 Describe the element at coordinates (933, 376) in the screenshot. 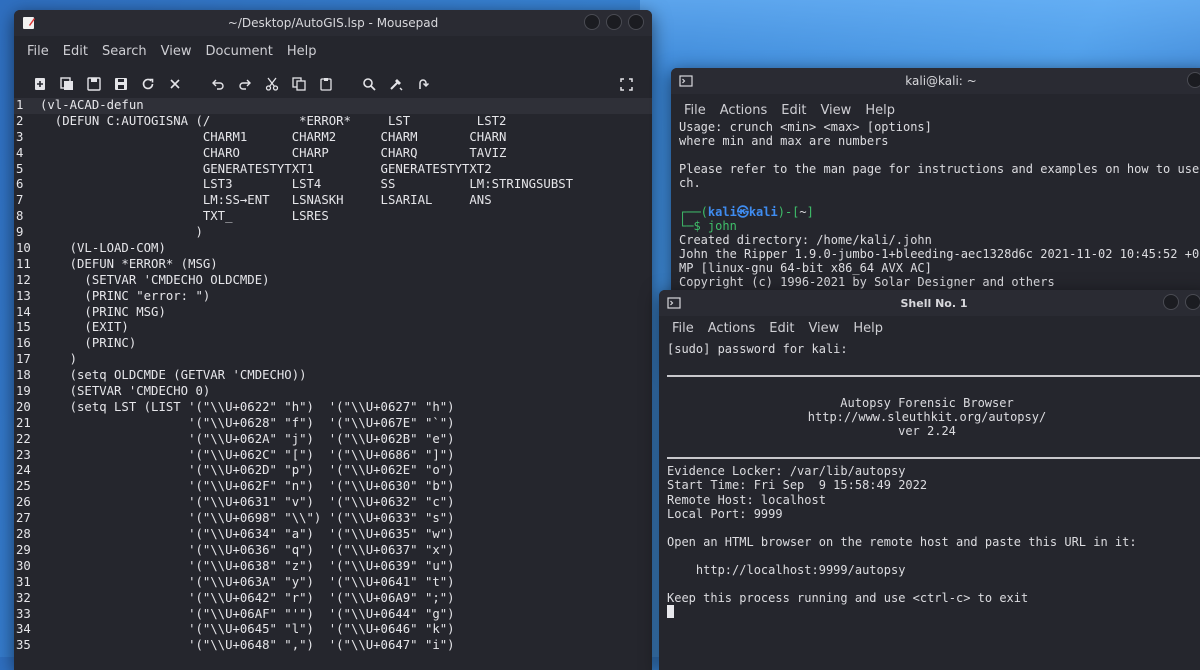

I see `divider` at that location.